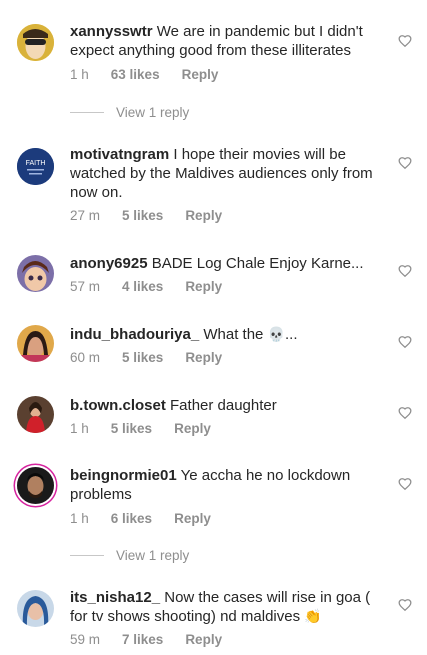 This screenshot has width=427, height=655. I want to click on comment-meta: 59 m 7 likes Reply, so click(146, 639).